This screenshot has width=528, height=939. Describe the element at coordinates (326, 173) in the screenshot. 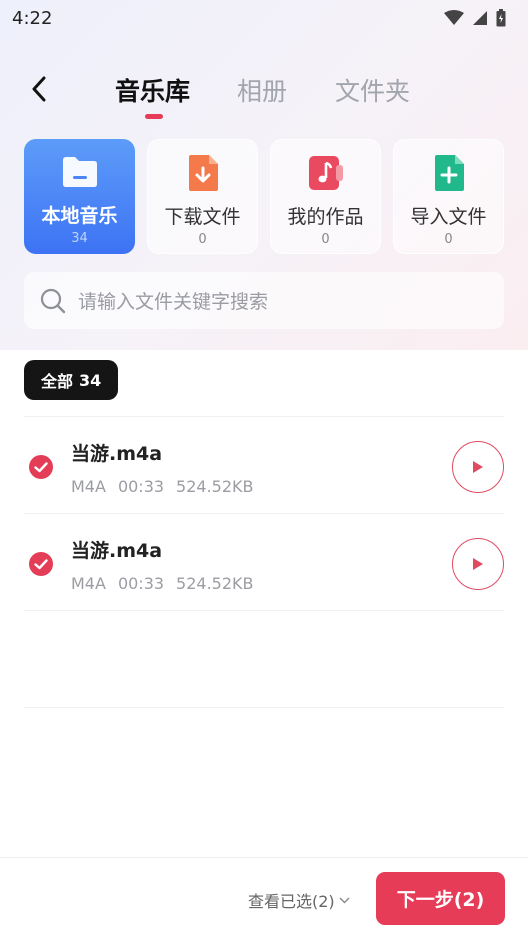

I see `music-note-icon` at that location.